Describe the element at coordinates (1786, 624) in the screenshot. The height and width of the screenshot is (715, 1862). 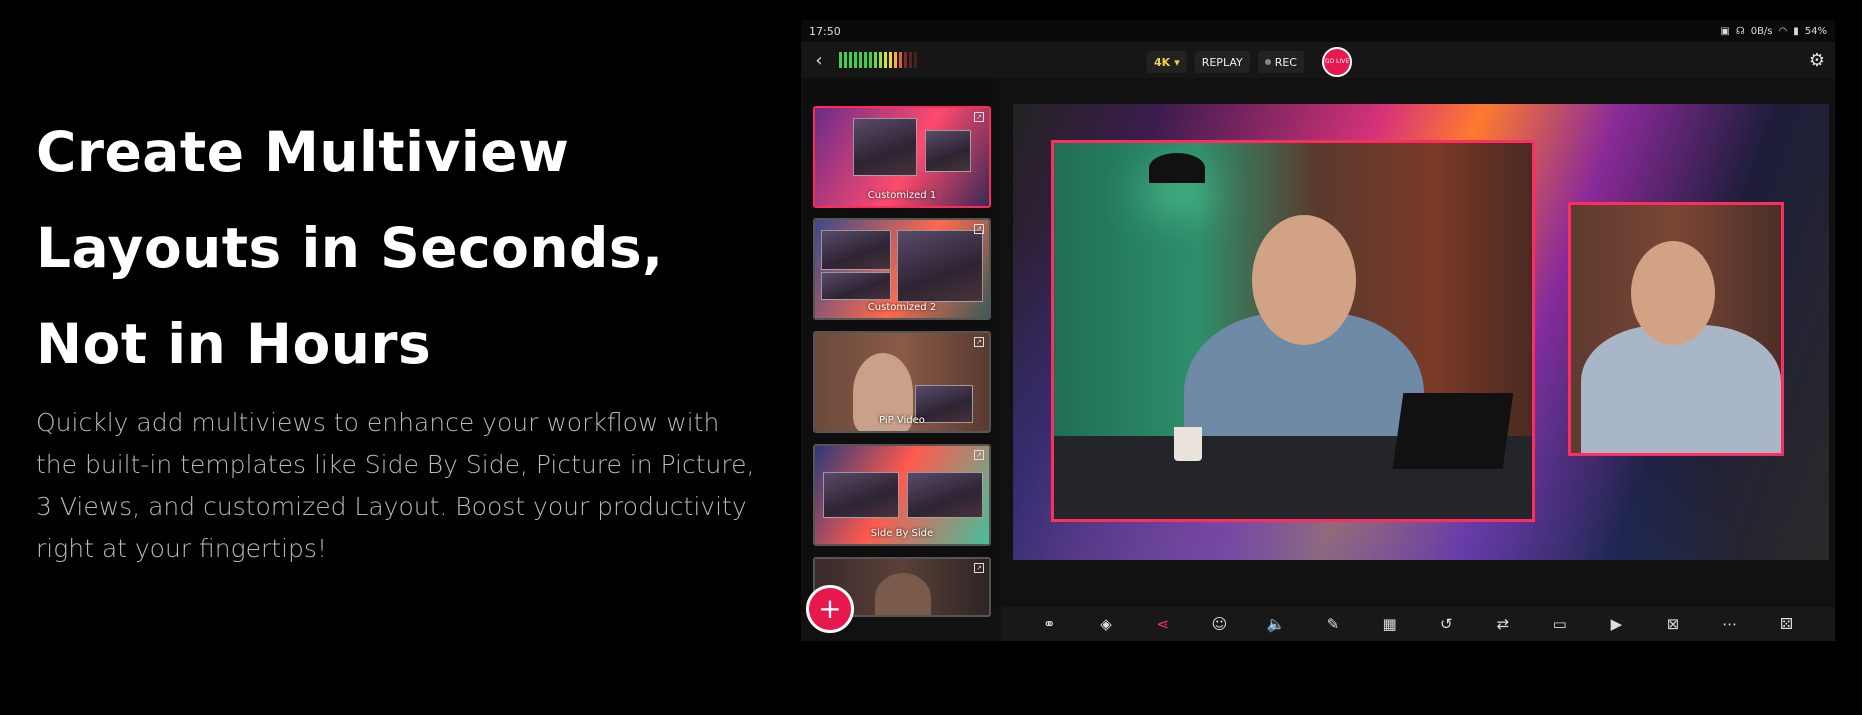
I see `dice-icon: ⚄` at that location.